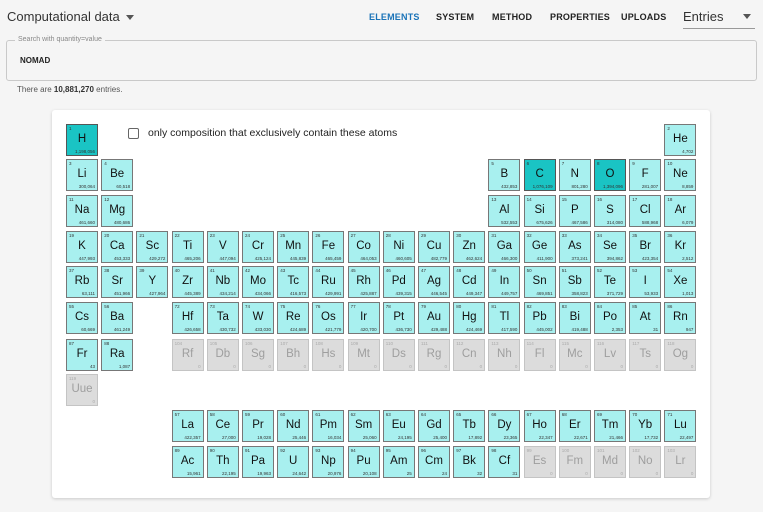  What do you see at coordinates (680, 175) in the screenshot?
I see `element-tile-ne: 10 Ne 8,859` at bounding box center [680, 175].